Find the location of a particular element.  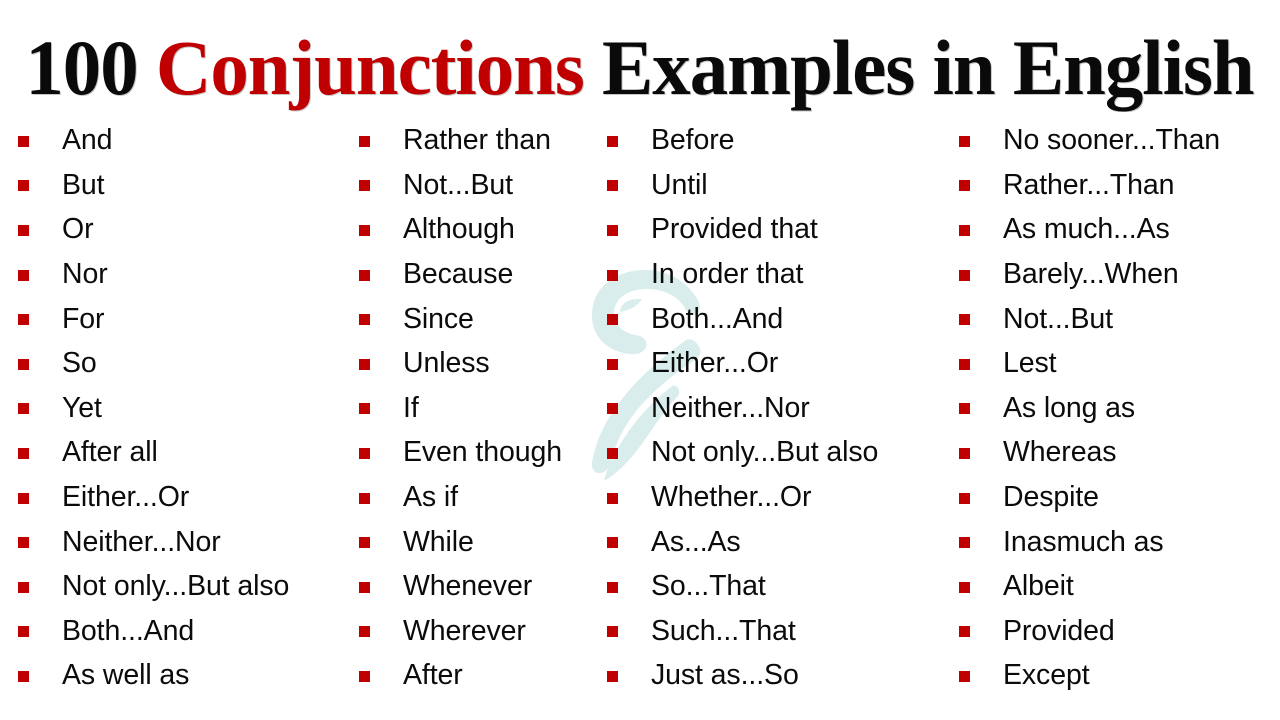

list-item-label: While is located at coordinates (438, 541).